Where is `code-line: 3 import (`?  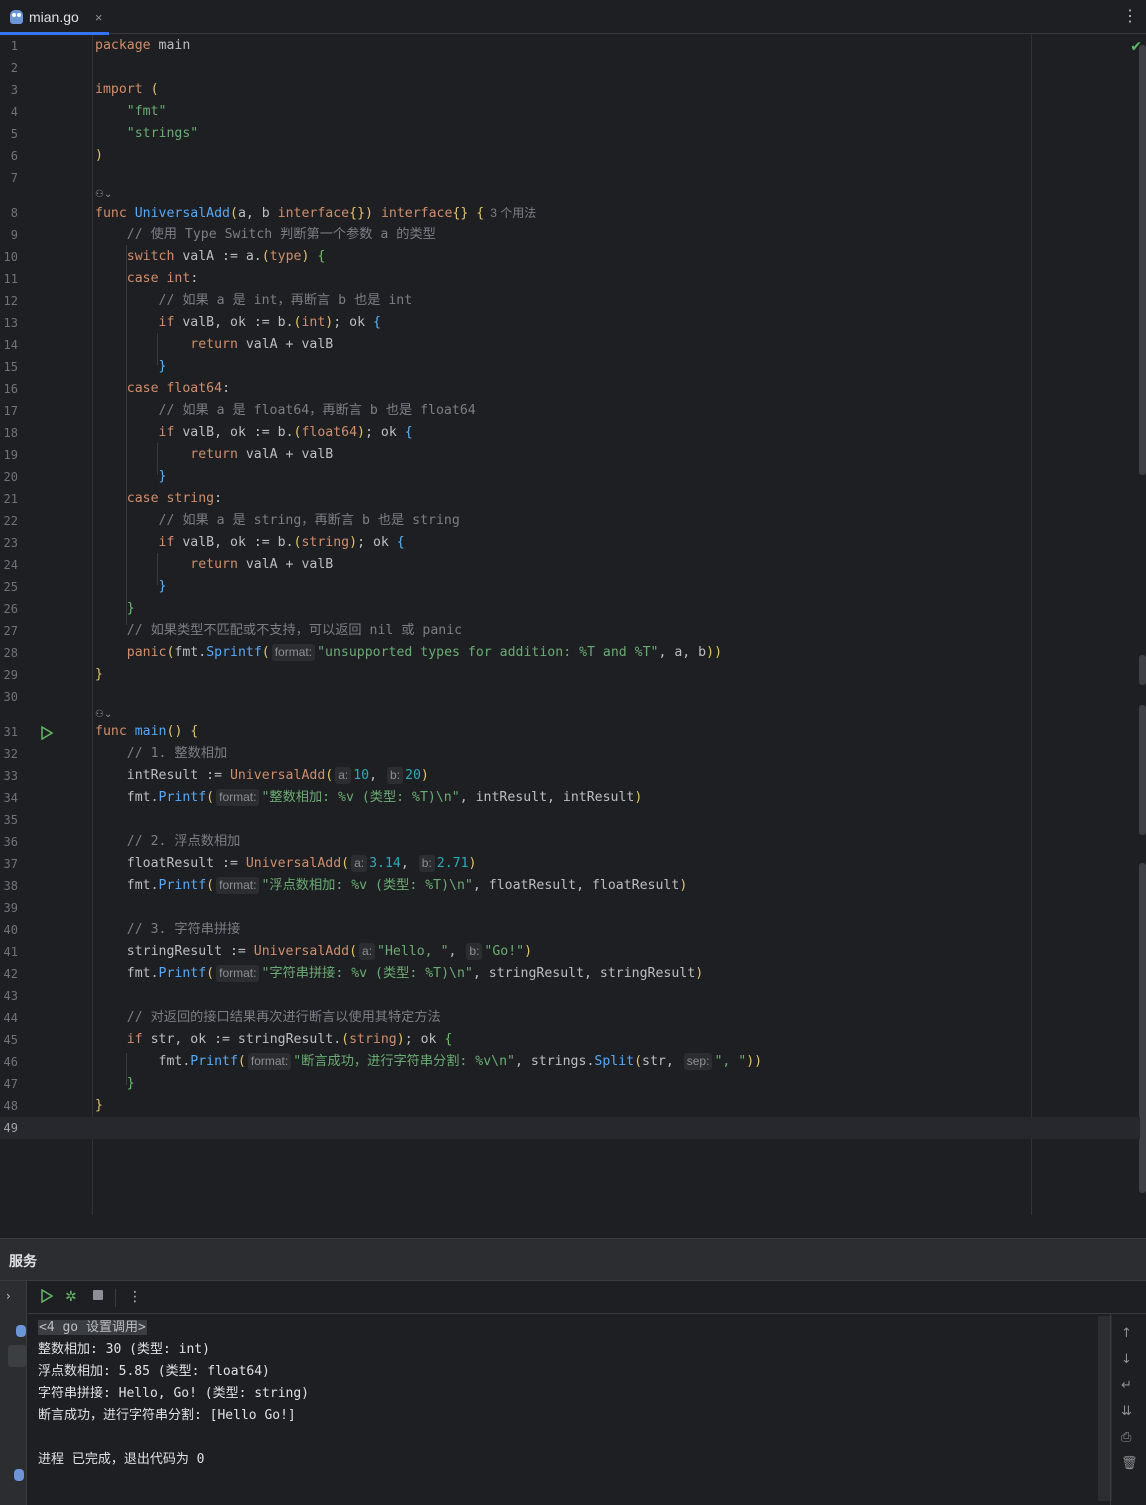
code-line: 3 import ( is located at coordinates (570, 90).